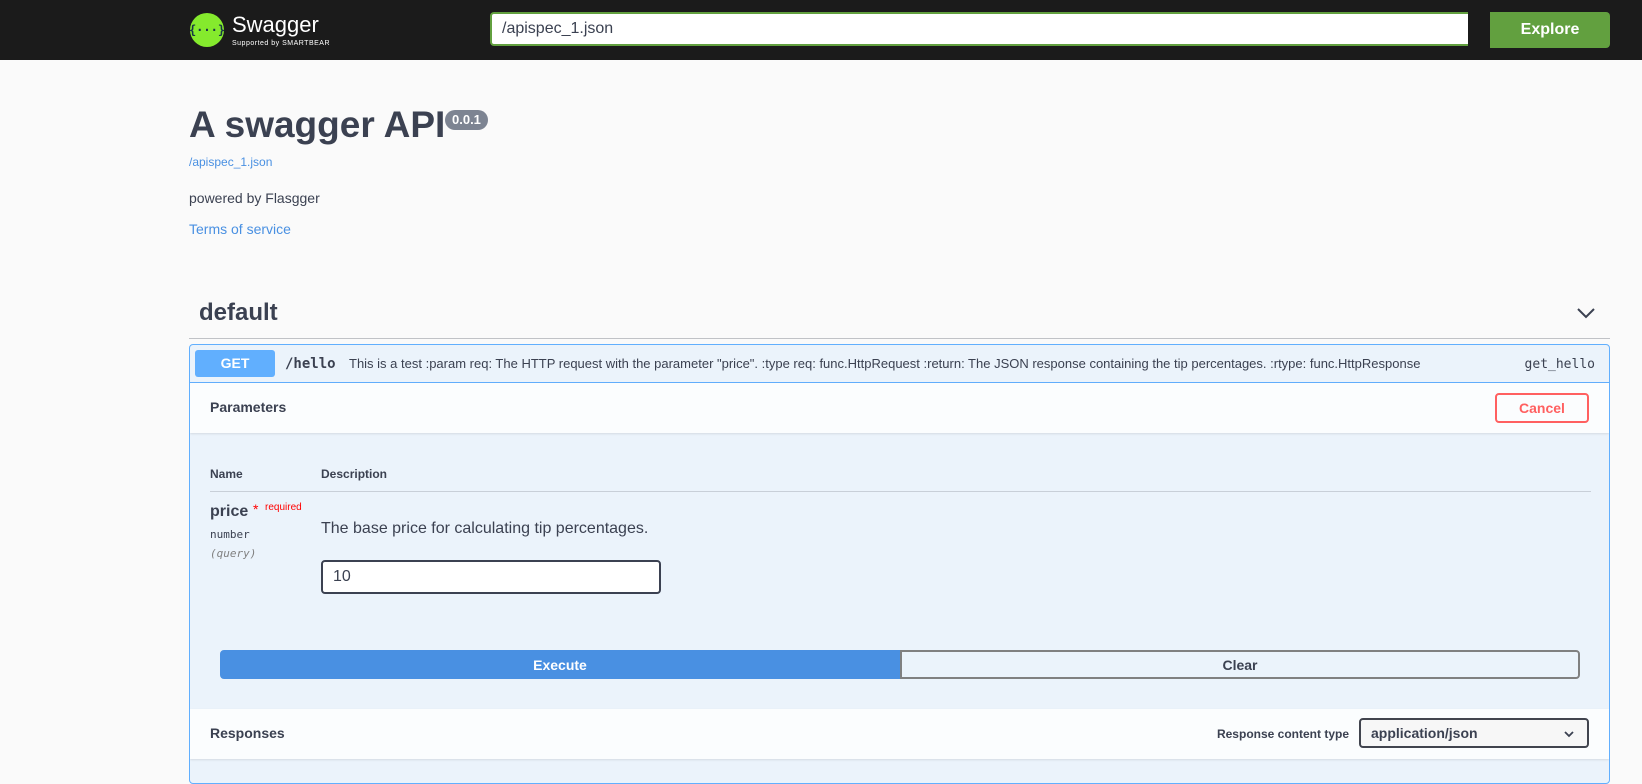  What do you see at coordinates (248, 407) in the screenshot?
I see `parameters-title: Parameters` at bounding box center [248, 407].